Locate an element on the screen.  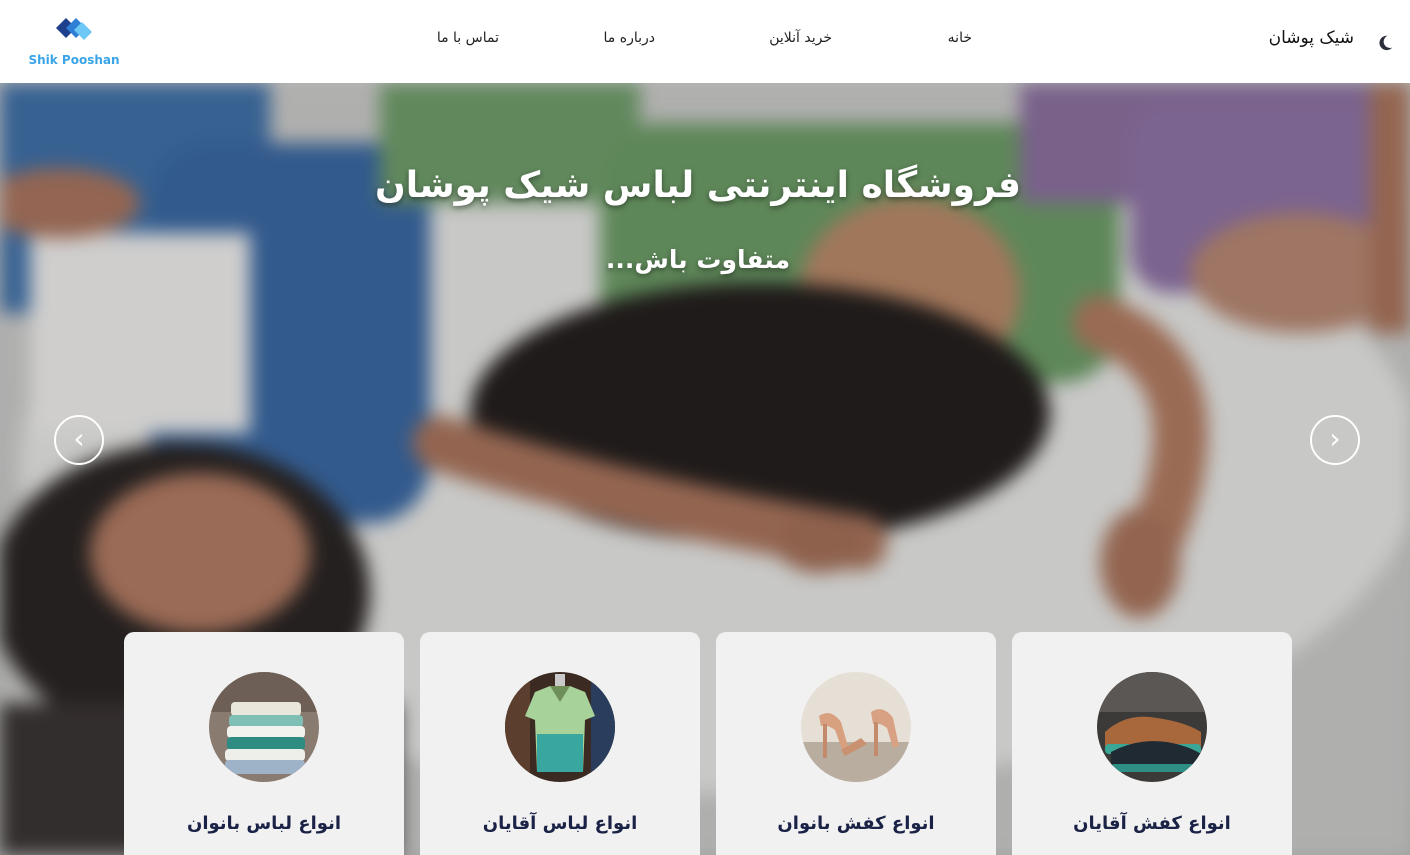
moon-icon is located at coordinates (1385, 43).